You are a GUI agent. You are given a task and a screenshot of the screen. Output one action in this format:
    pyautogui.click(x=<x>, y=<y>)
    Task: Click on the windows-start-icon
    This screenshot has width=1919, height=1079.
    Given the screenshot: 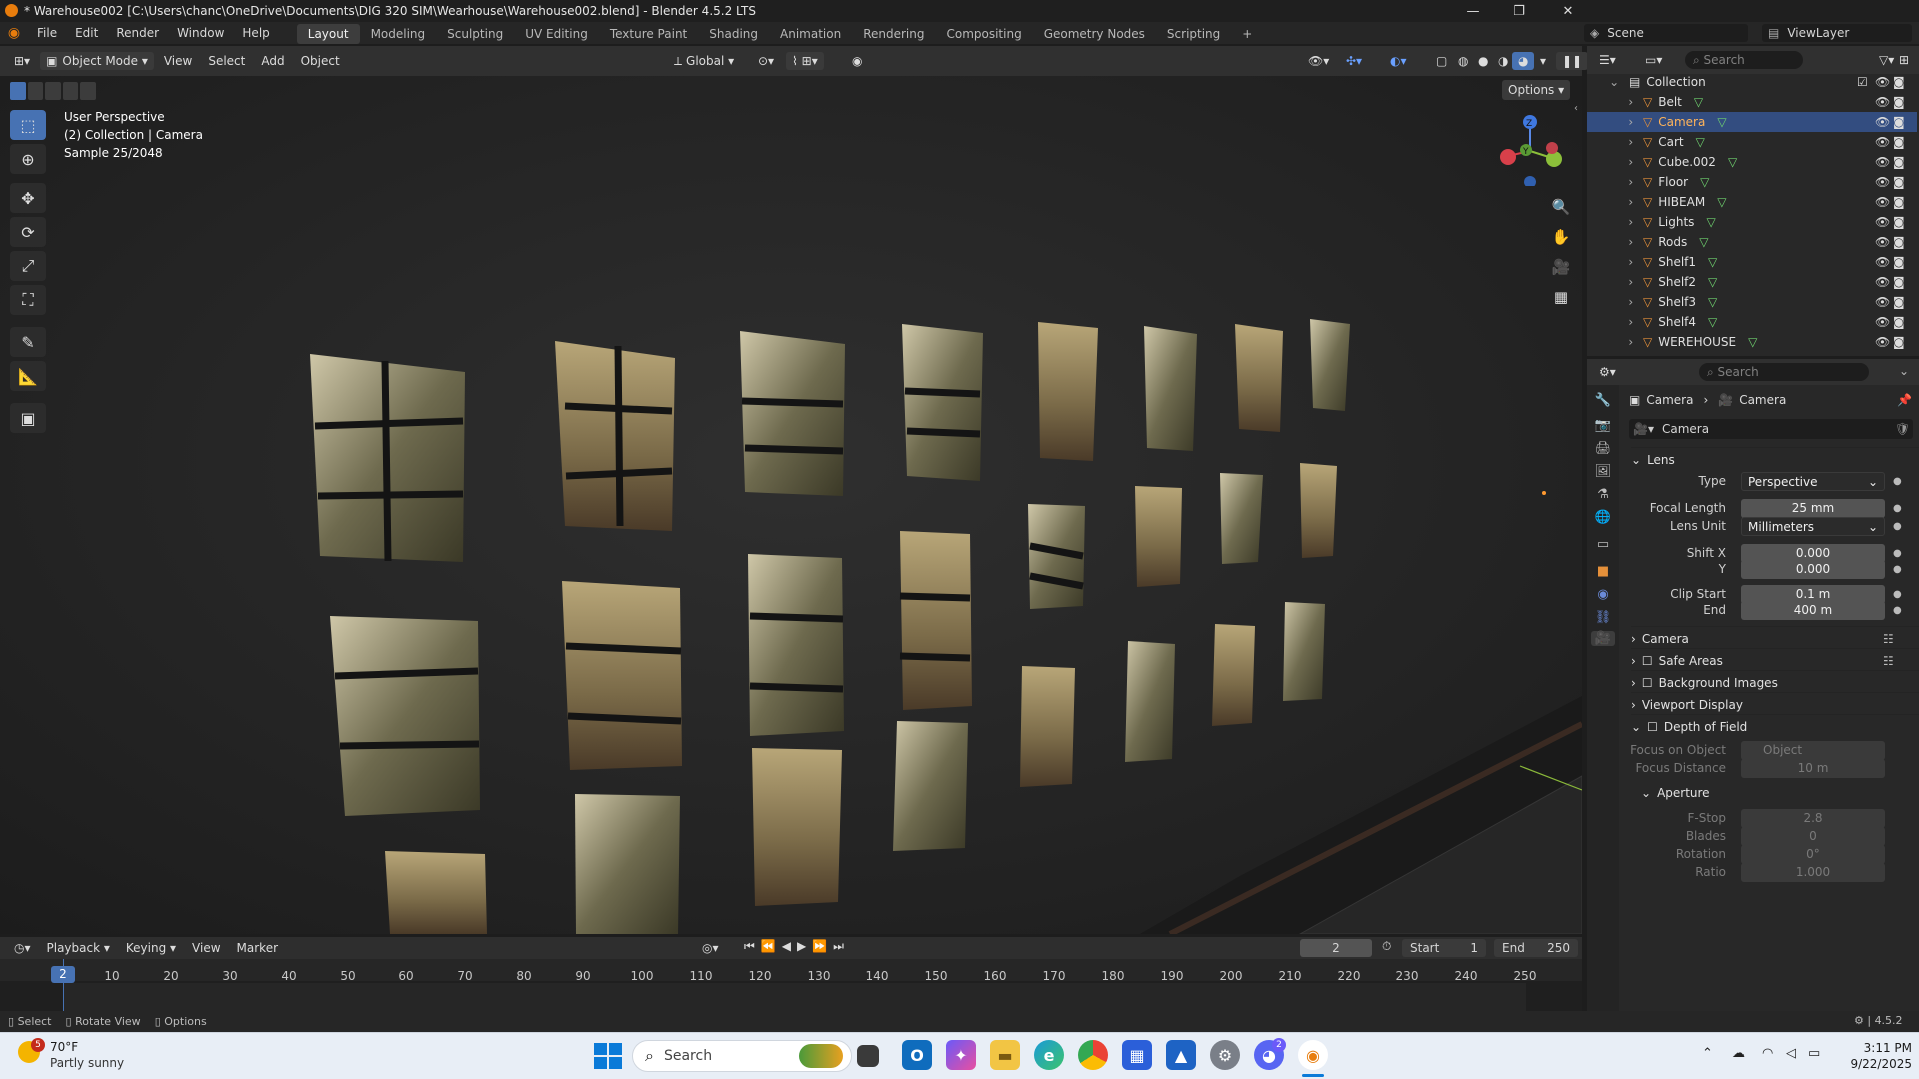 What is the action you would take?
    pyautogui.click(x=608, y=1056)
    